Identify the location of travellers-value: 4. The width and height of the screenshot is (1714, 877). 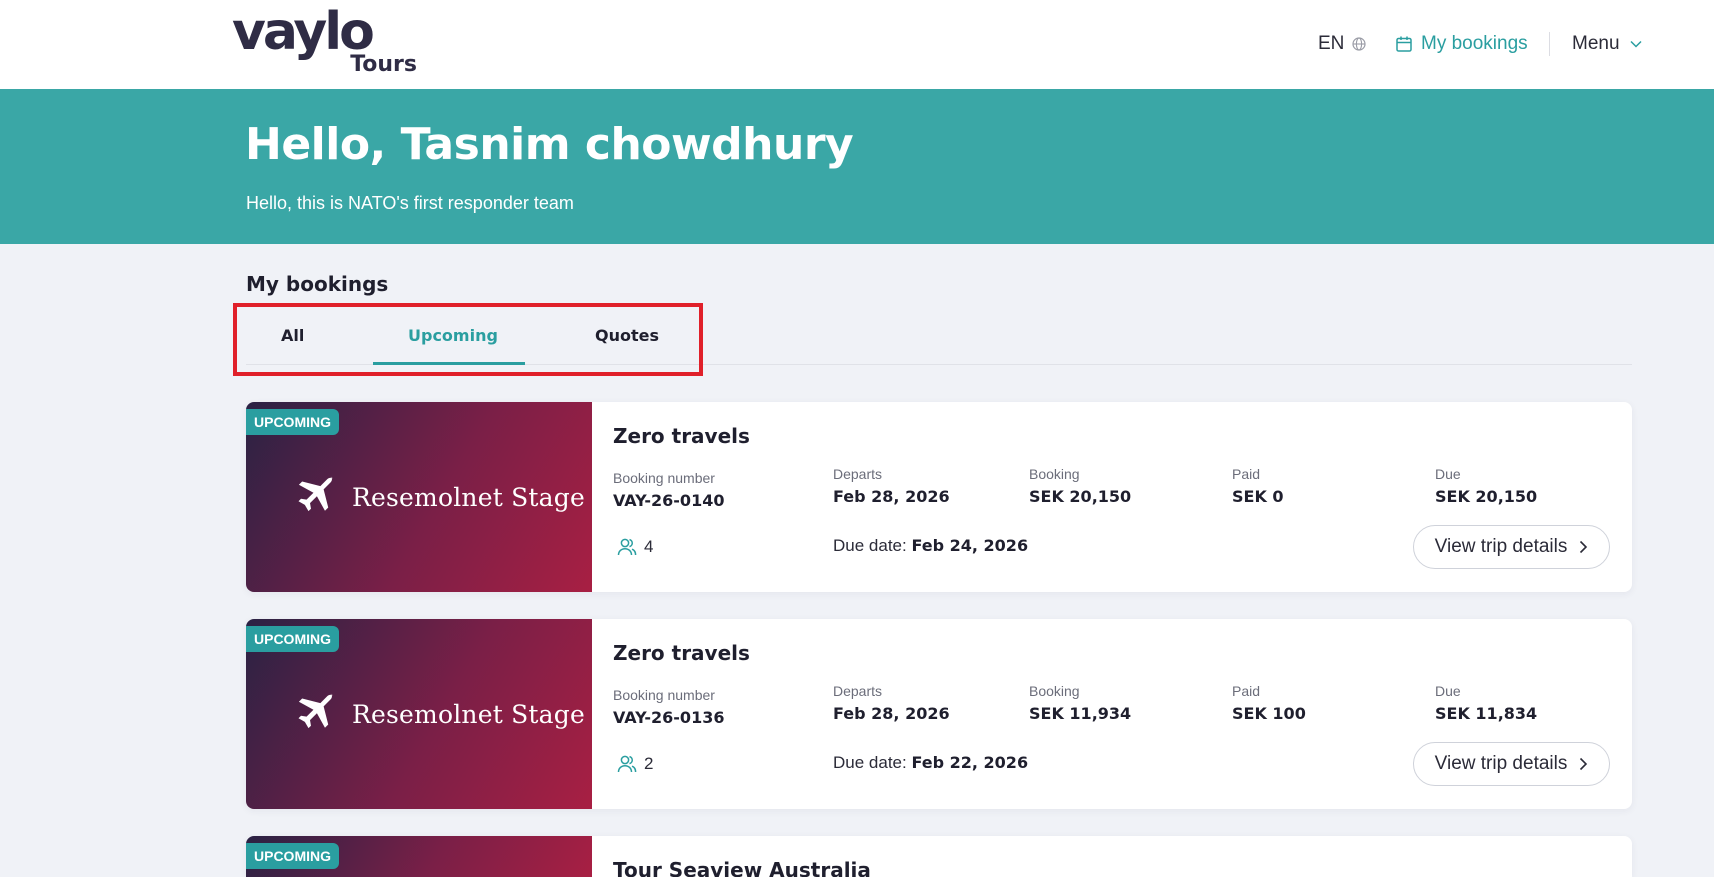
(649, 546).